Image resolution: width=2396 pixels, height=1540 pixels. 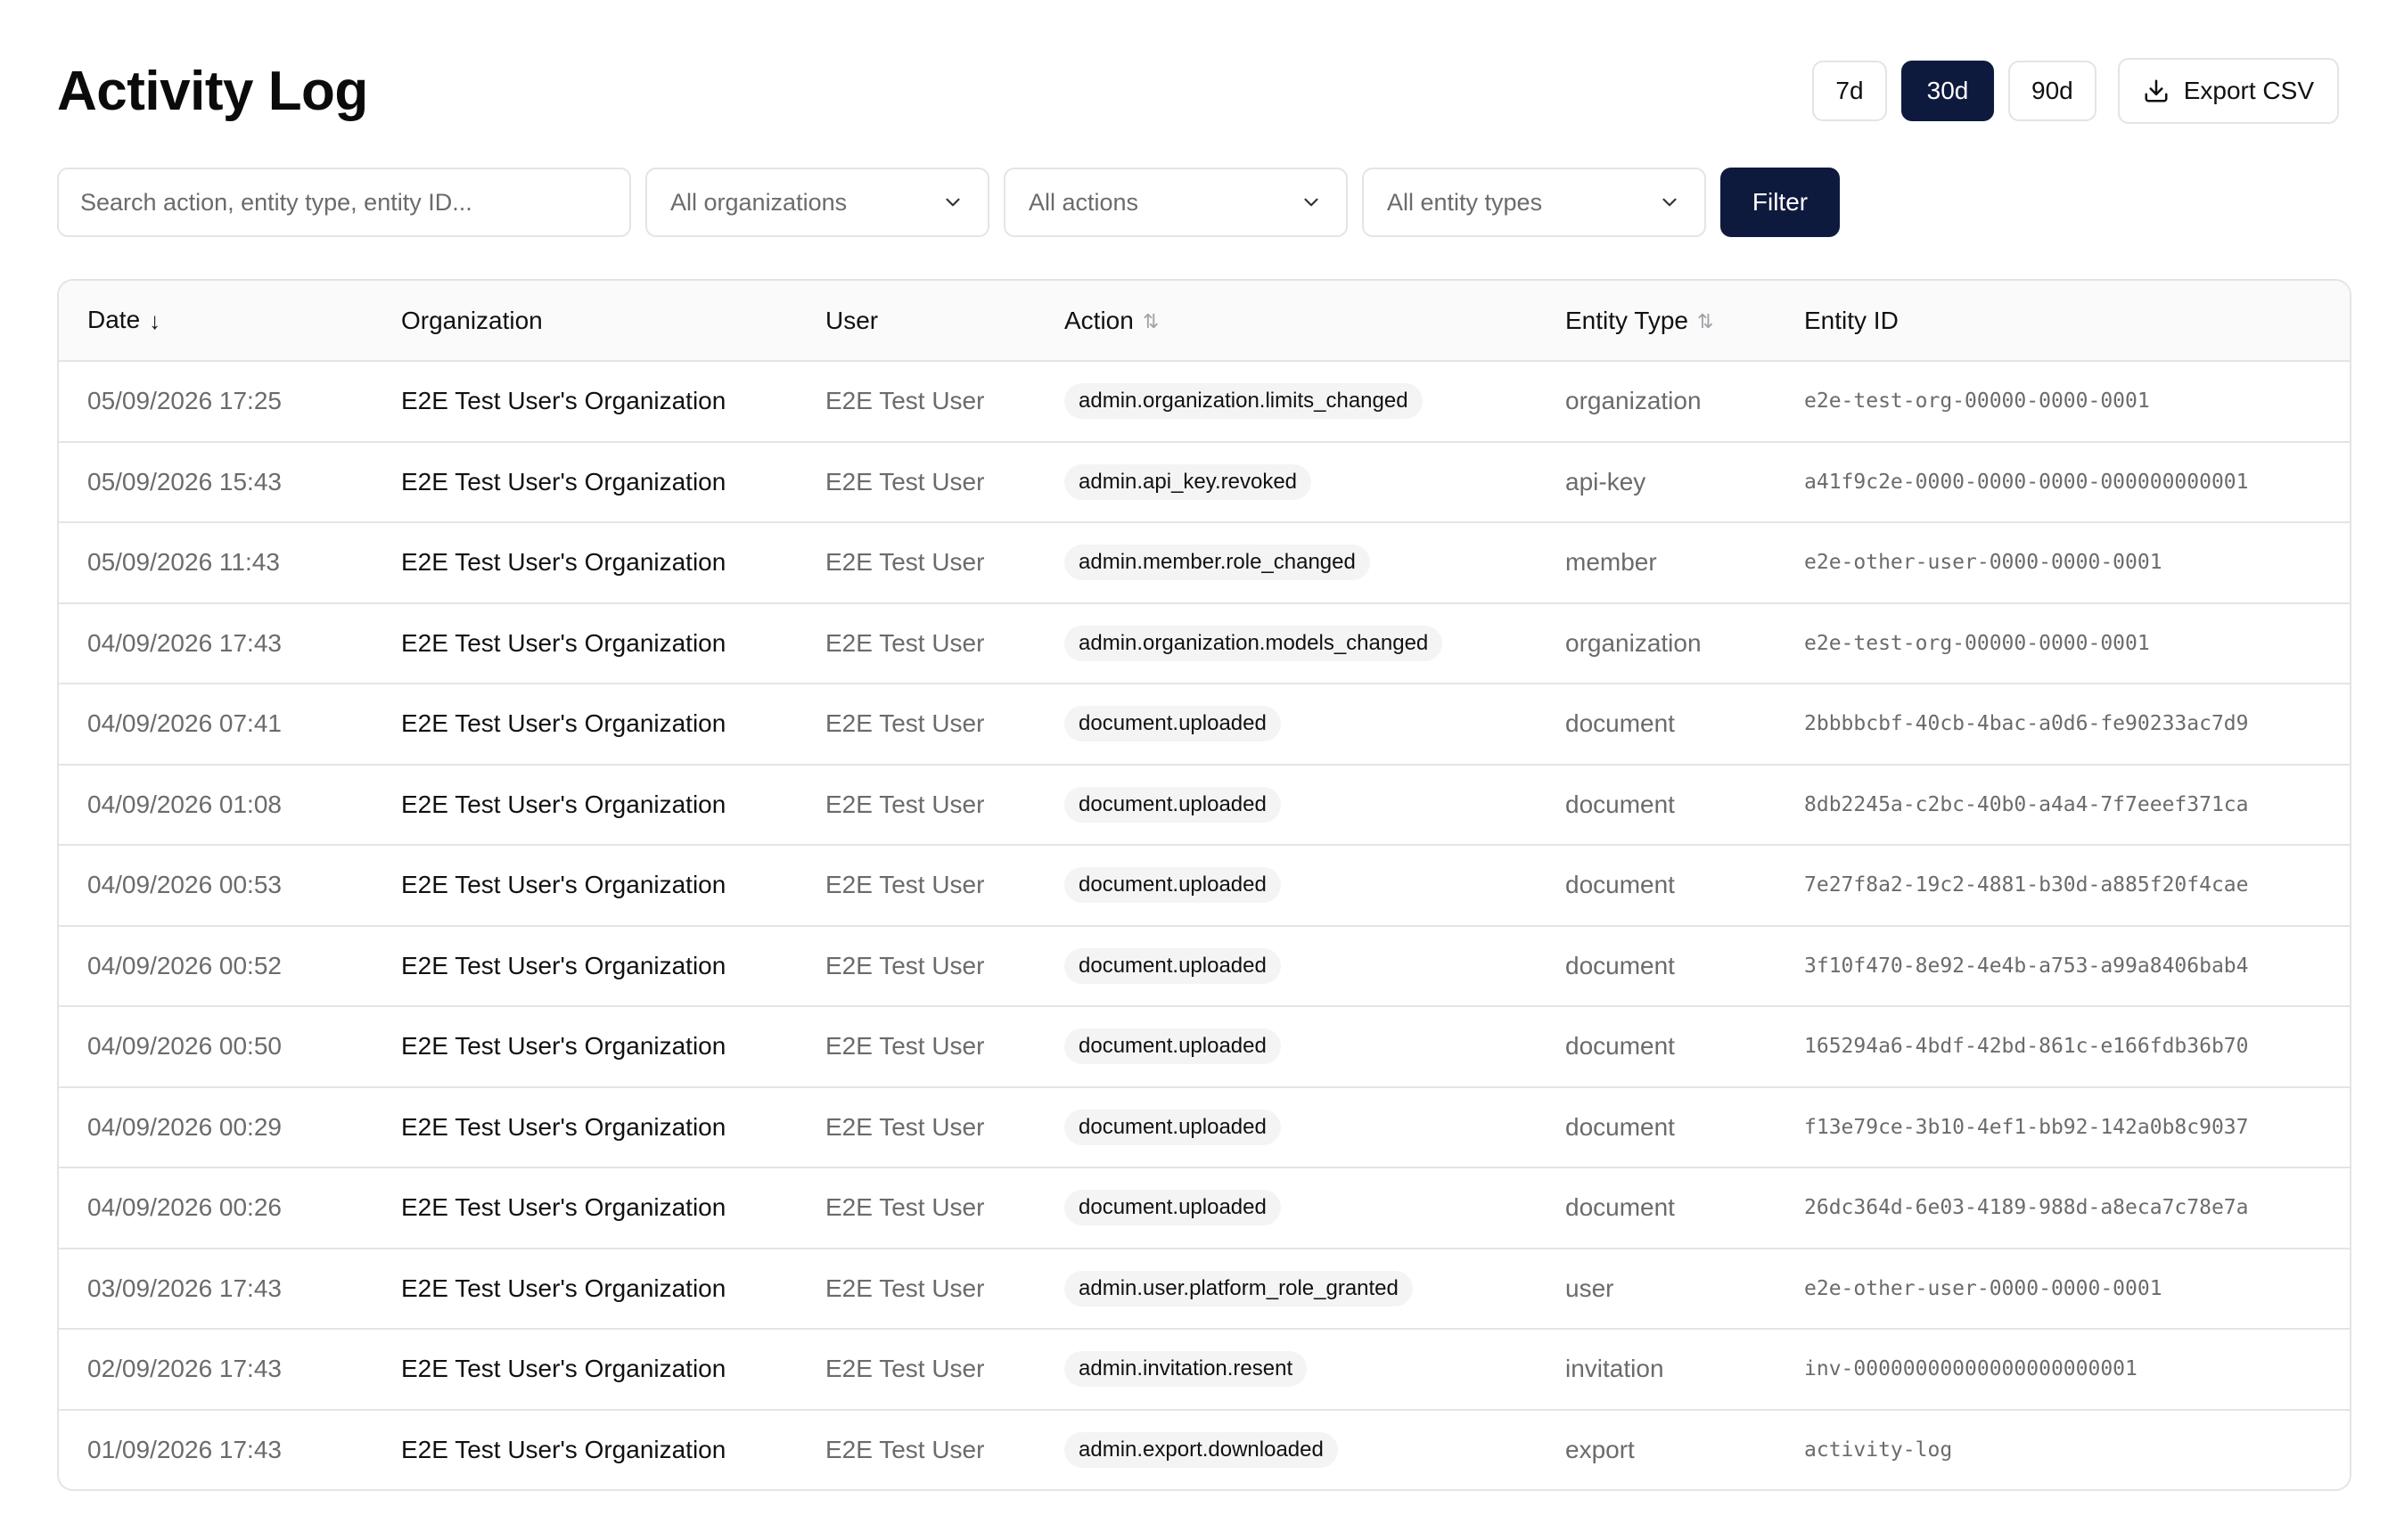 I want to click on column-header-label: Organization, so click(x=472, y=320).